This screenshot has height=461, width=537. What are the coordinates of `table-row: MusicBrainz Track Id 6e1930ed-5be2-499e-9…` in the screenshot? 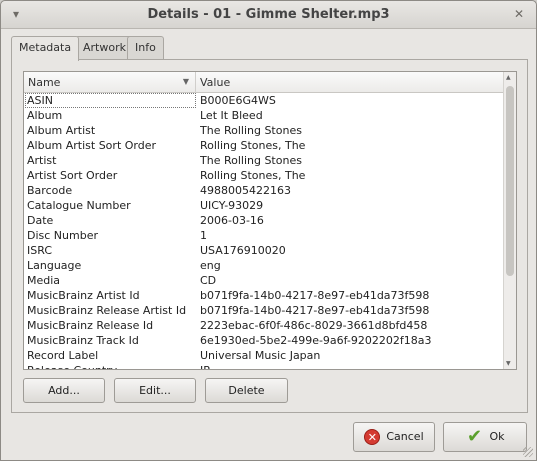 It's located at (264, 340).